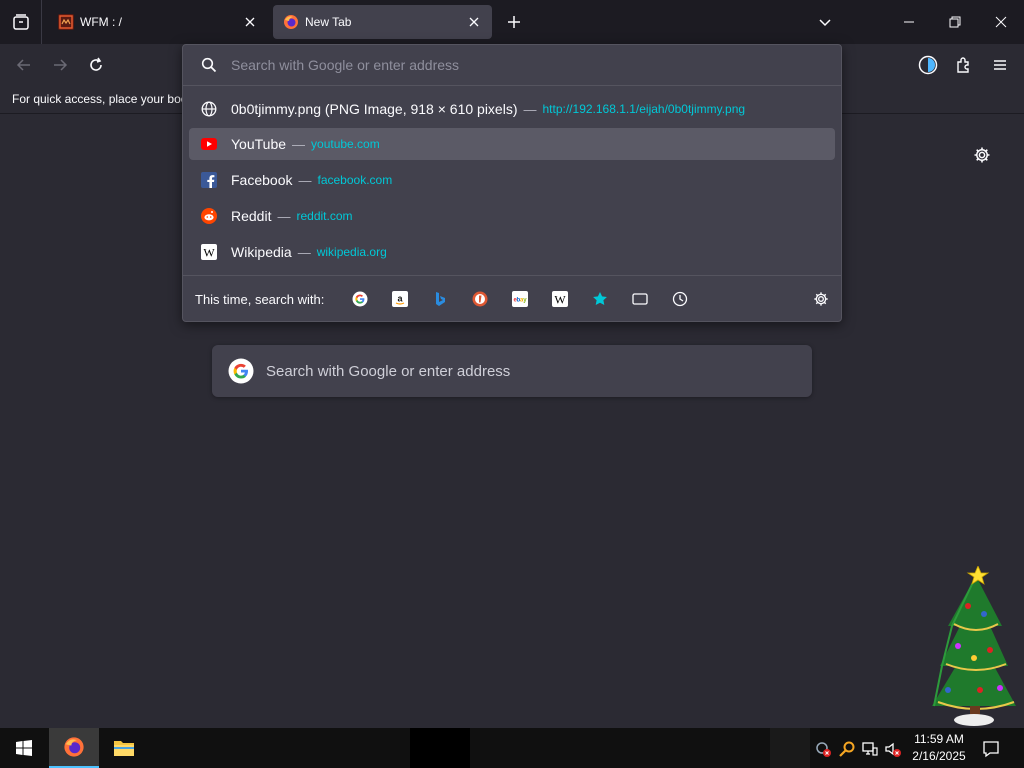  Describe the element at coordinates (209, 216) in the screenshot. I see `reddit-icon` at that location.